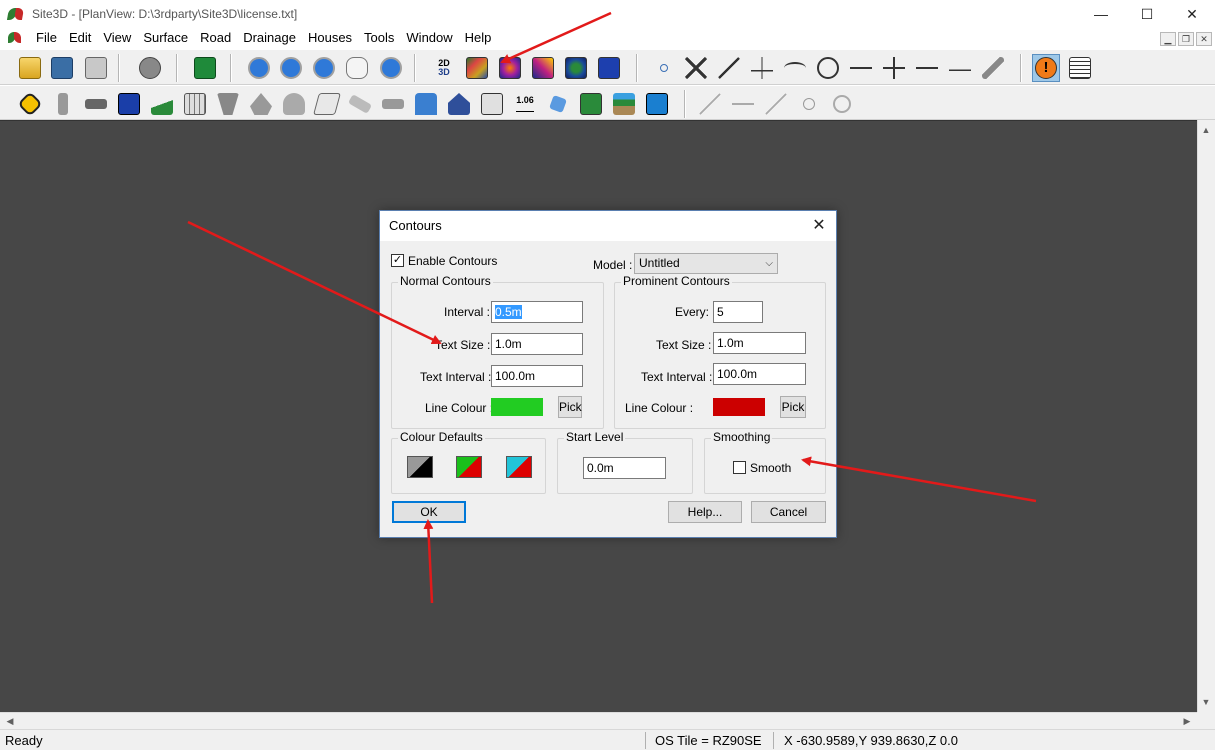 This screenshot has width=1215, height=750. Describe the element at coordinates (570, 407) in the screenshot. I see `normal-pick-button: Pick` at that location.